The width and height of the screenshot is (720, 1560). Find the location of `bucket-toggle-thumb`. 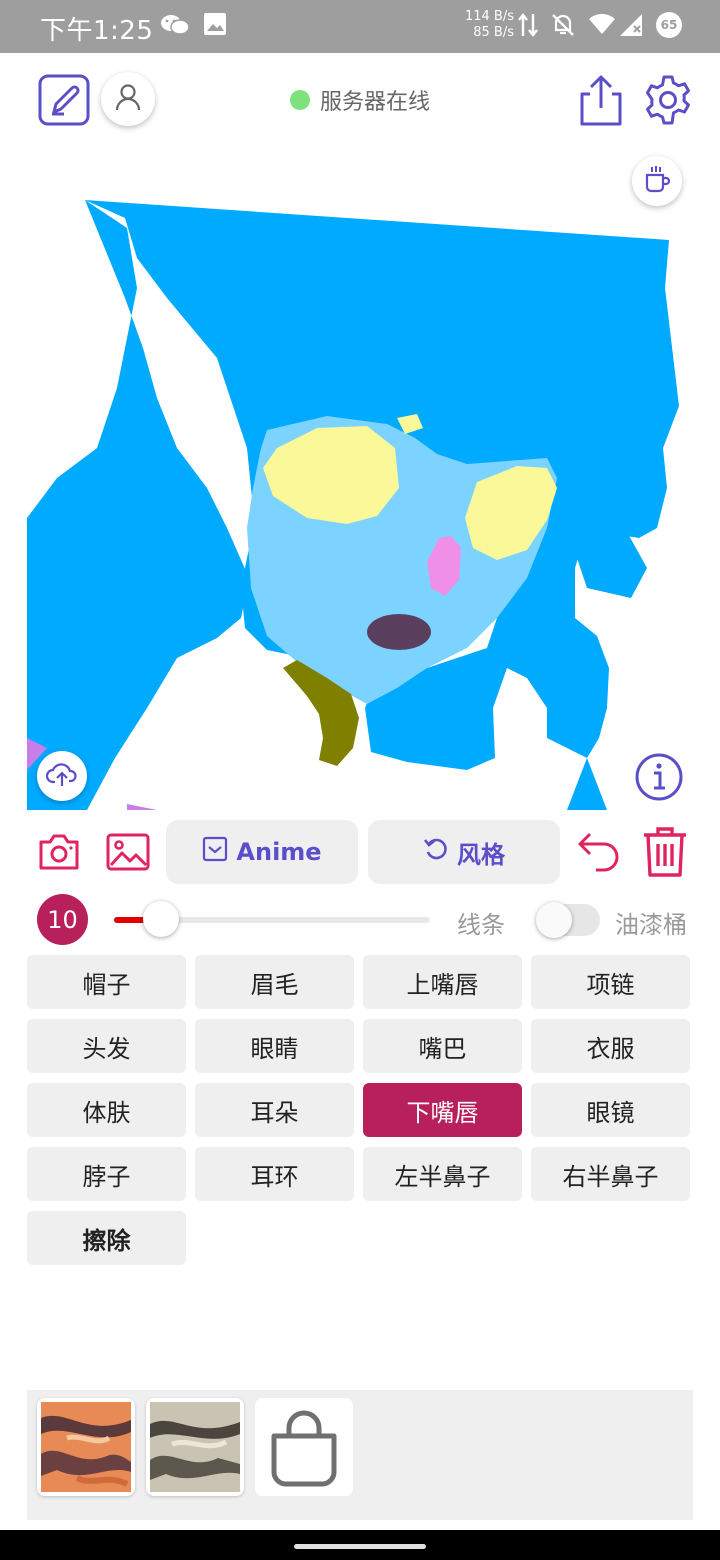

bucket-toggle-thumb is located at coordinates (554, 920).